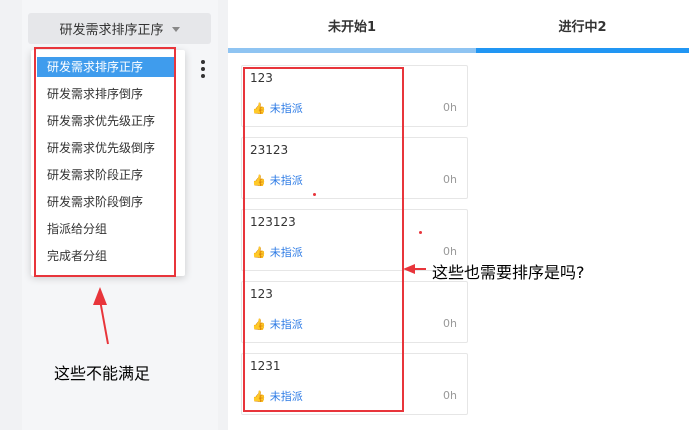 This screenshot has width=689, height=430. Describe the element at coordinates (508, 272) in the screenshot. I see `annotation-right-note: 这些也需要排序是吗?` at that location.